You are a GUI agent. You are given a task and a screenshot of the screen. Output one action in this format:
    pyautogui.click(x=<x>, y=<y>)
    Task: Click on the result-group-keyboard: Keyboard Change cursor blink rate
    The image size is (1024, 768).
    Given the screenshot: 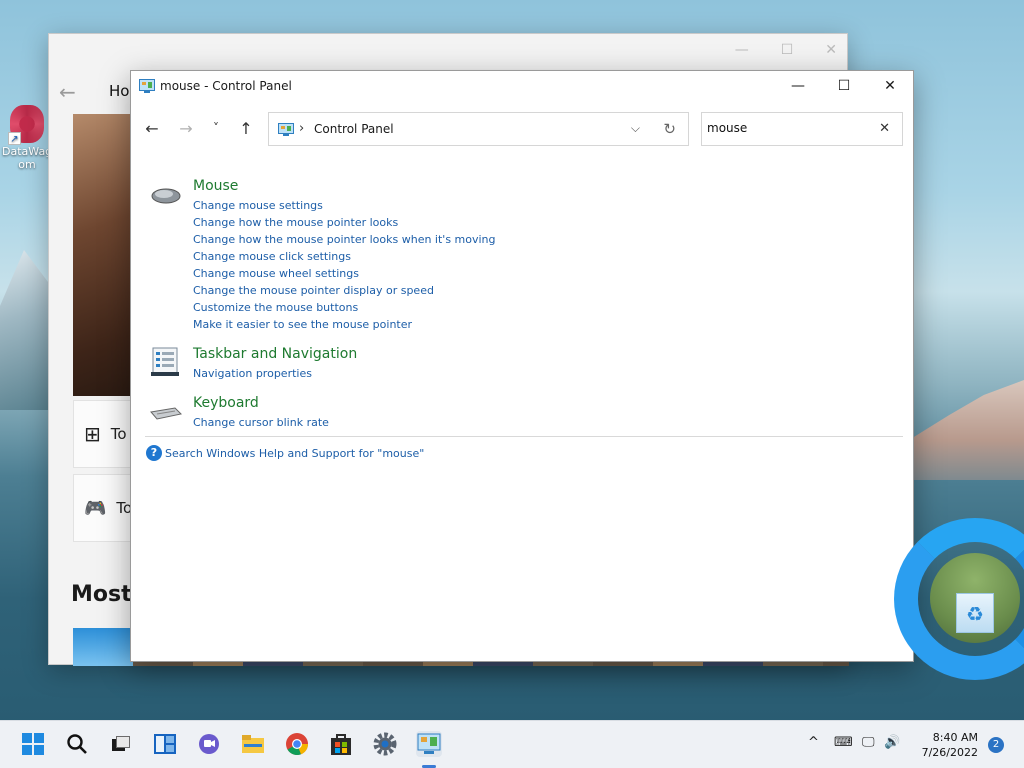 What is the action you would take?
    pyautogui.click(x=522, y=411)
    